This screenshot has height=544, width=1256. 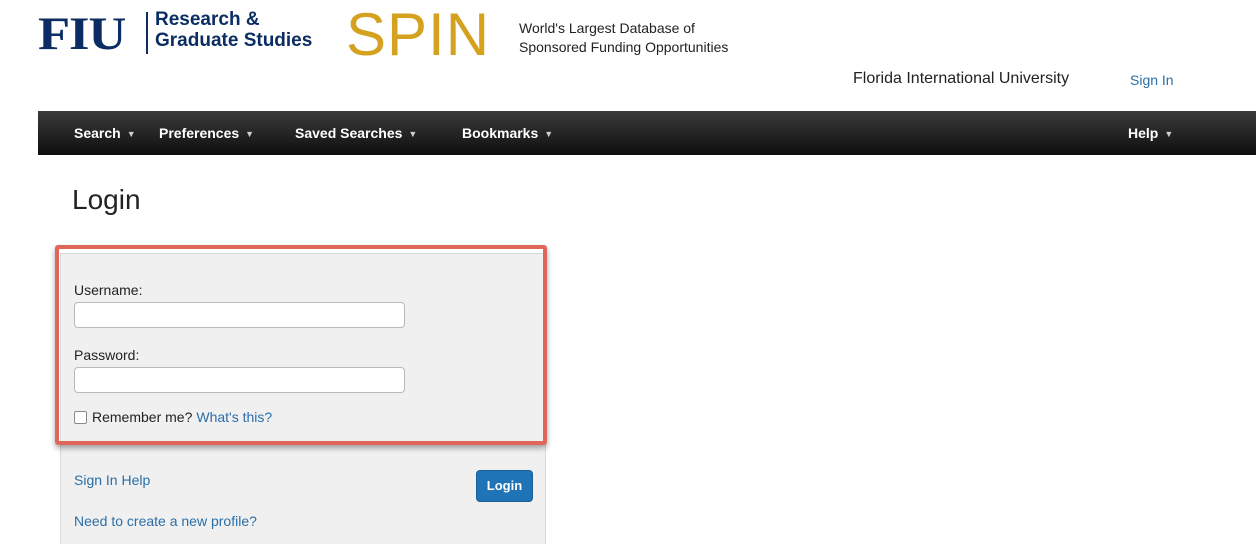 What do you see at coordinates (607, 28) in the screenshot?
I see `tagline-line1: World's Largest Database of` at bounding box center [607, 28].